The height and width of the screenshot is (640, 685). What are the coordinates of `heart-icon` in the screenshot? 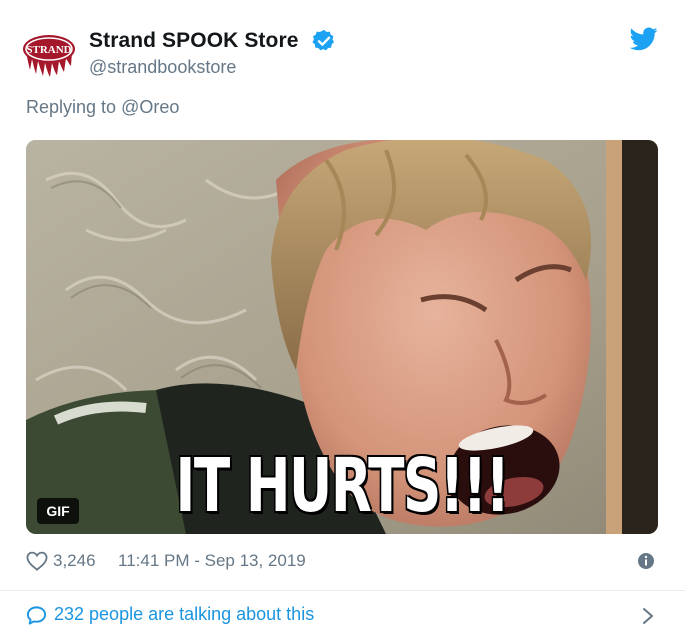 It's located at (37, 561).